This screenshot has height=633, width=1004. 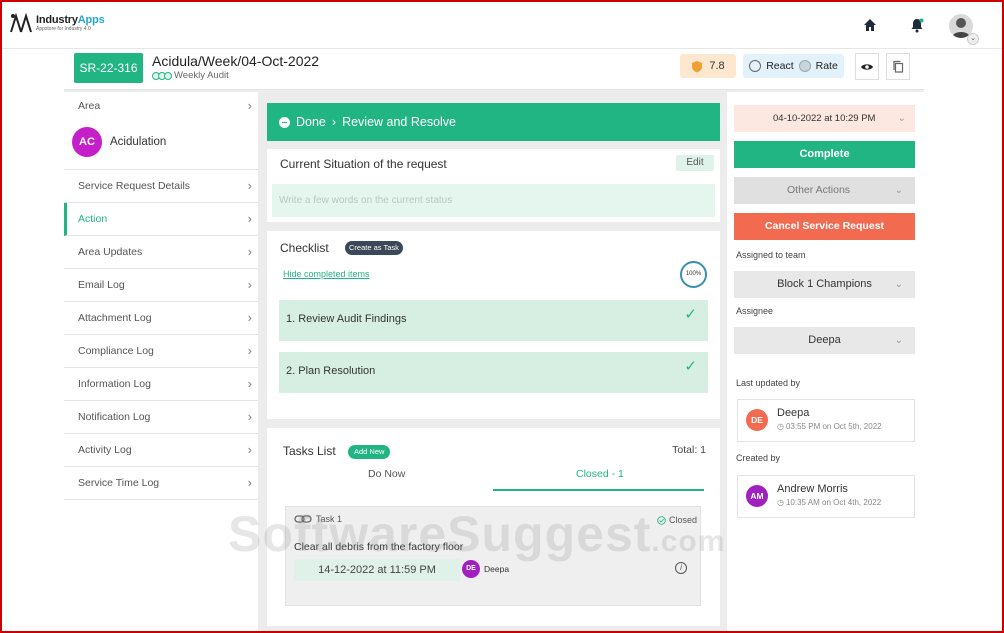 I want to click on hide-completed-link: Hide completed items, so click(x=326, y=274).